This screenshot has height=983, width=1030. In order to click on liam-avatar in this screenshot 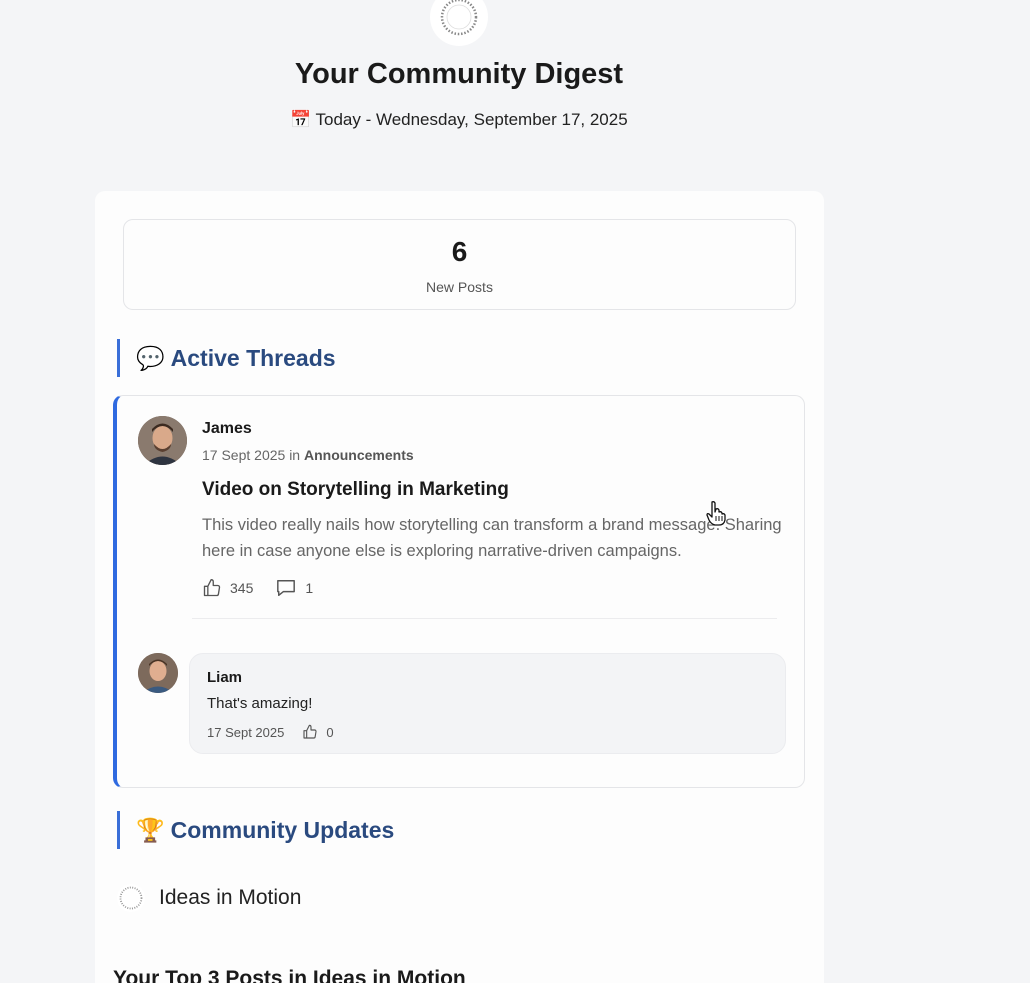, I will do `click(158, 673)`.